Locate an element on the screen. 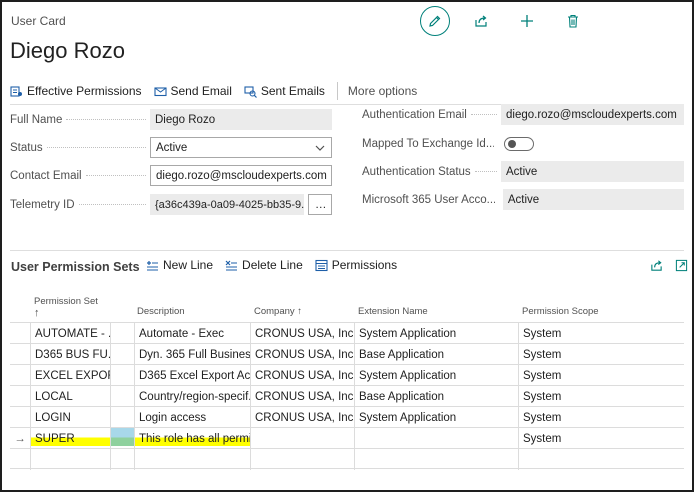  m365-user-access-field: Microsoft 365 User Acco... Active is located at coordinates (523, 199).